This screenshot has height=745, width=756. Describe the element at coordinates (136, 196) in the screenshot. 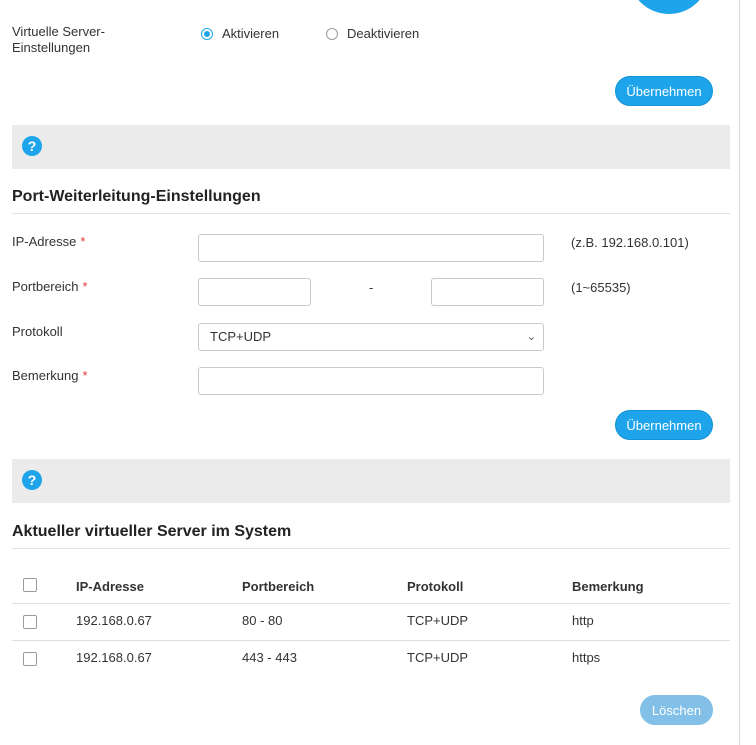

I see `port-forwarding-title: Port-Weiterleitung-Einstellungen` at that location.